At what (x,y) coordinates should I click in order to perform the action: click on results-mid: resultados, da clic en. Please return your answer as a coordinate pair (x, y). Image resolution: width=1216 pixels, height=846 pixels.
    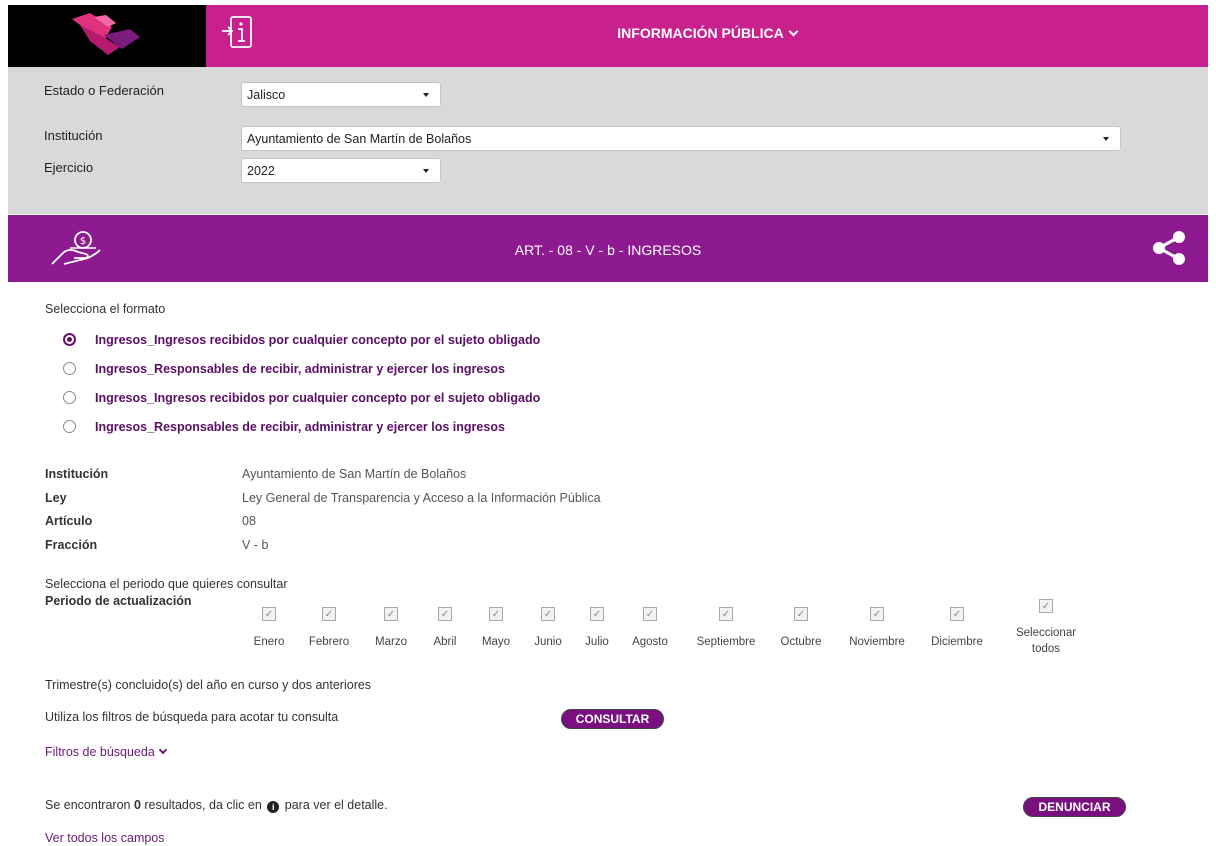
    Looking at the image, I should click on (203, 805).